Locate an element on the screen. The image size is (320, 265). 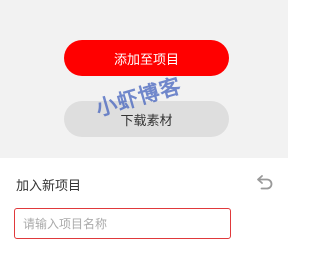
undo-icon is located at coordinates (265, 182).